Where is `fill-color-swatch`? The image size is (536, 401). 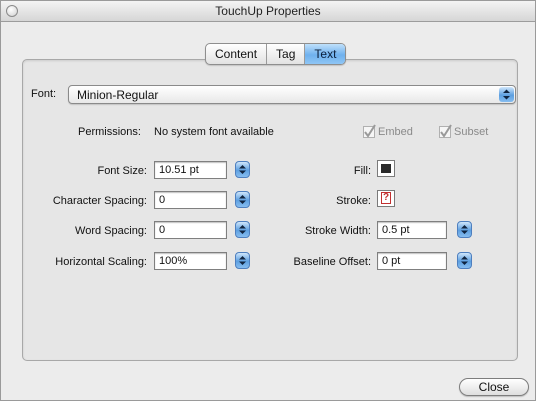 fill-color-swatch is located at coordinates (386, 168).